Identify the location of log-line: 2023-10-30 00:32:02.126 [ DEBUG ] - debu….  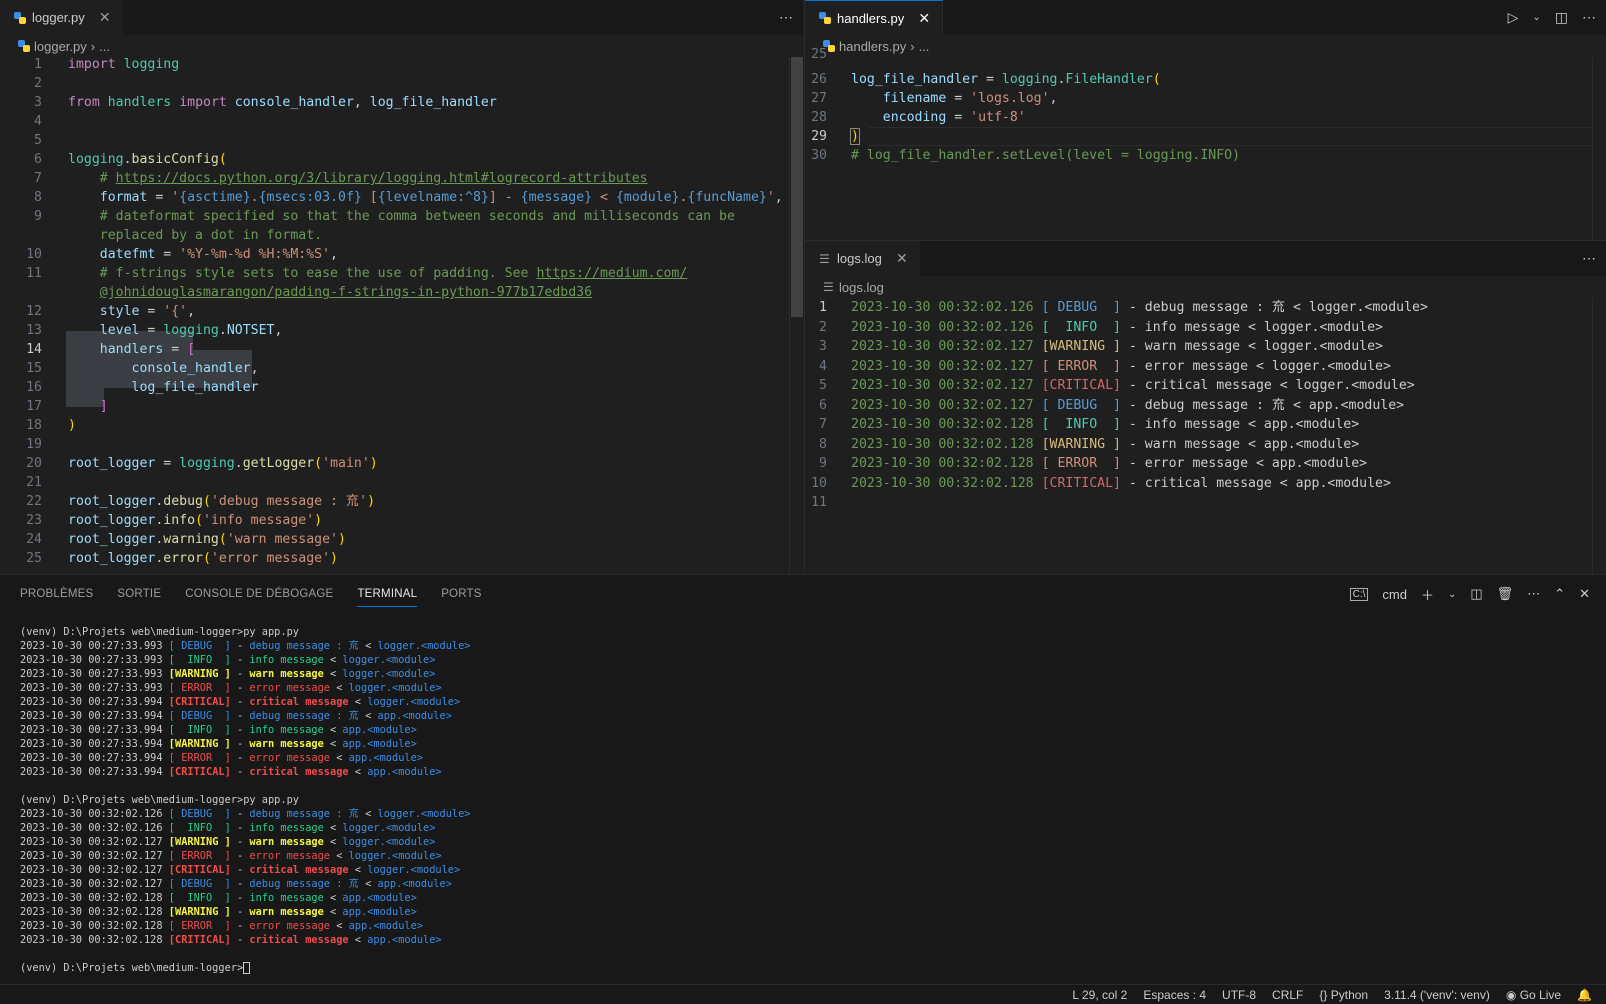
(1139, 307).